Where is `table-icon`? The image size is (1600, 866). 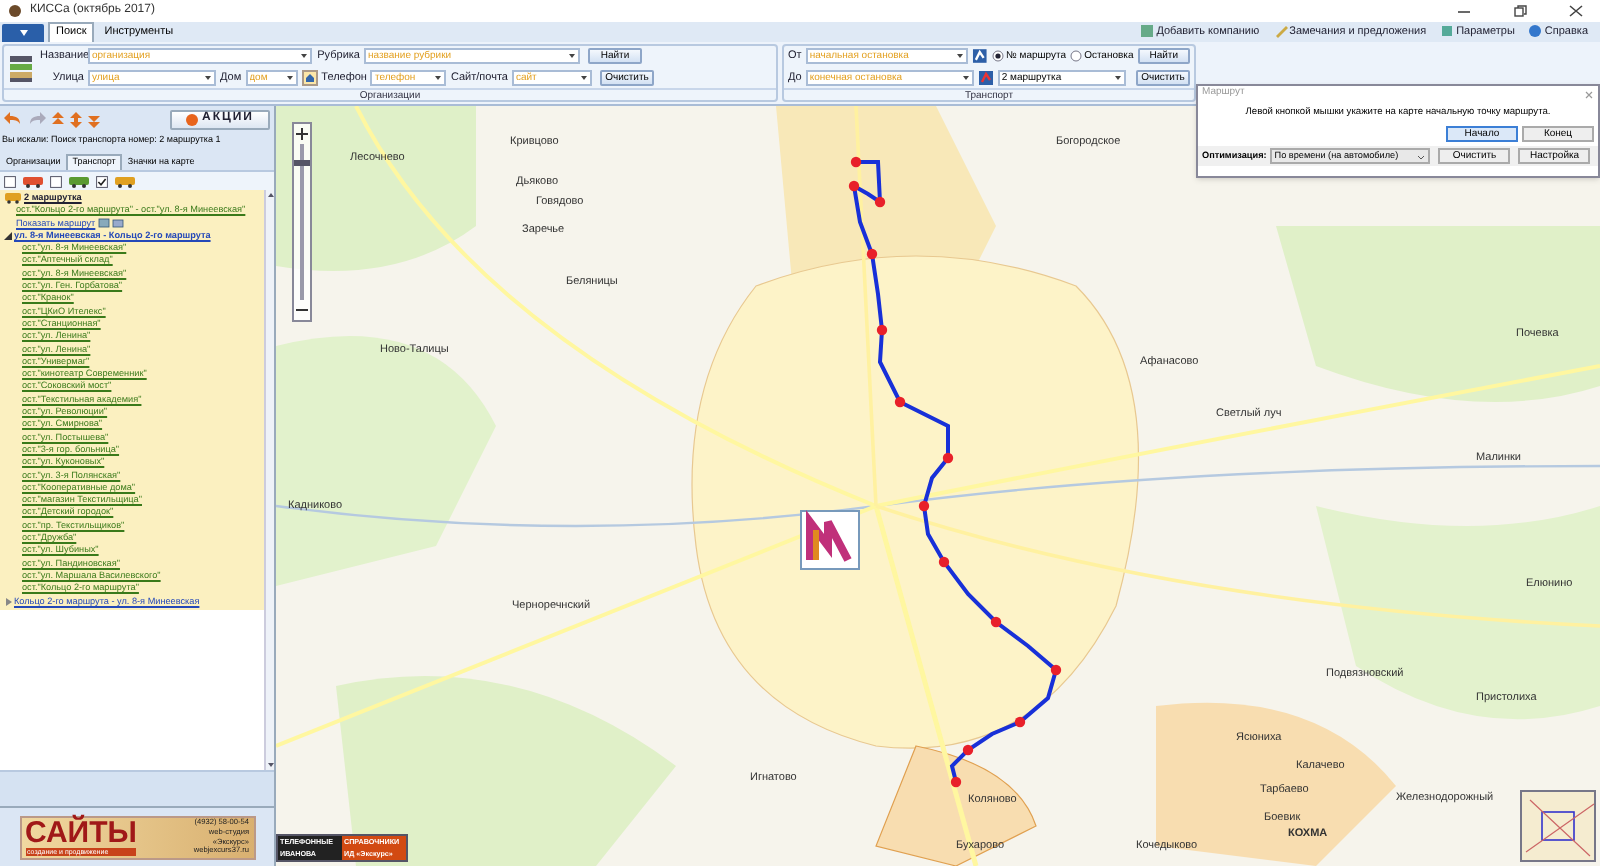
table-icon is located at coordinates (1147, 31).